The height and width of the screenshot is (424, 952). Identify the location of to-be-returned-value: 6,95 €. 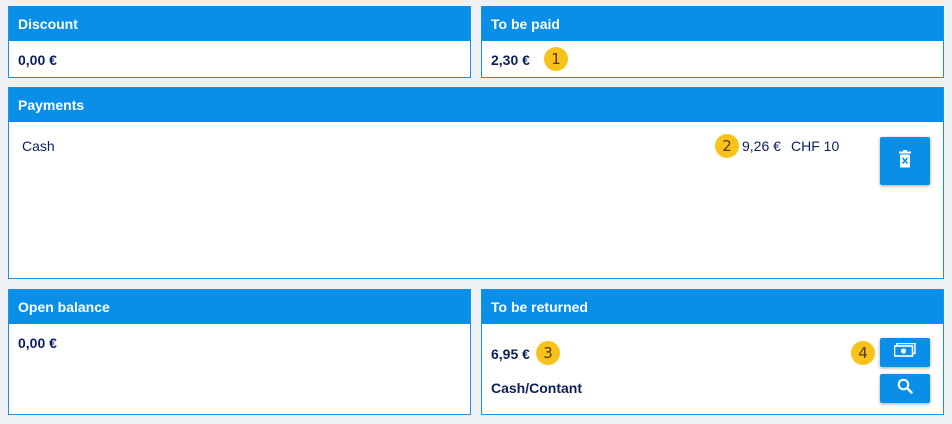
(510, 354).